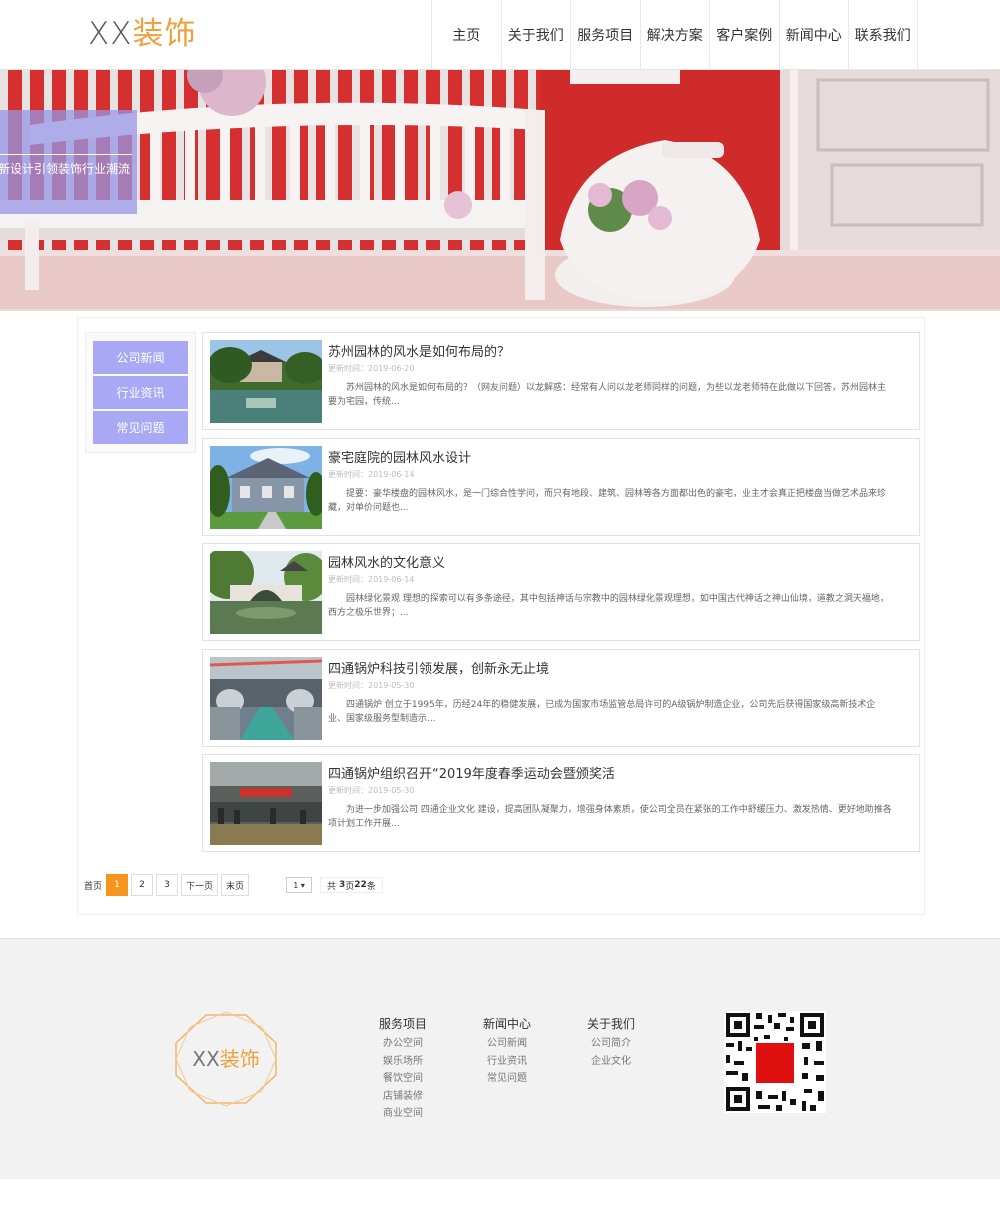  What do you see at coordinates (117, 885) in the screenshot?
I see `pager-page-1: 1` at bounding box center [117, 885].